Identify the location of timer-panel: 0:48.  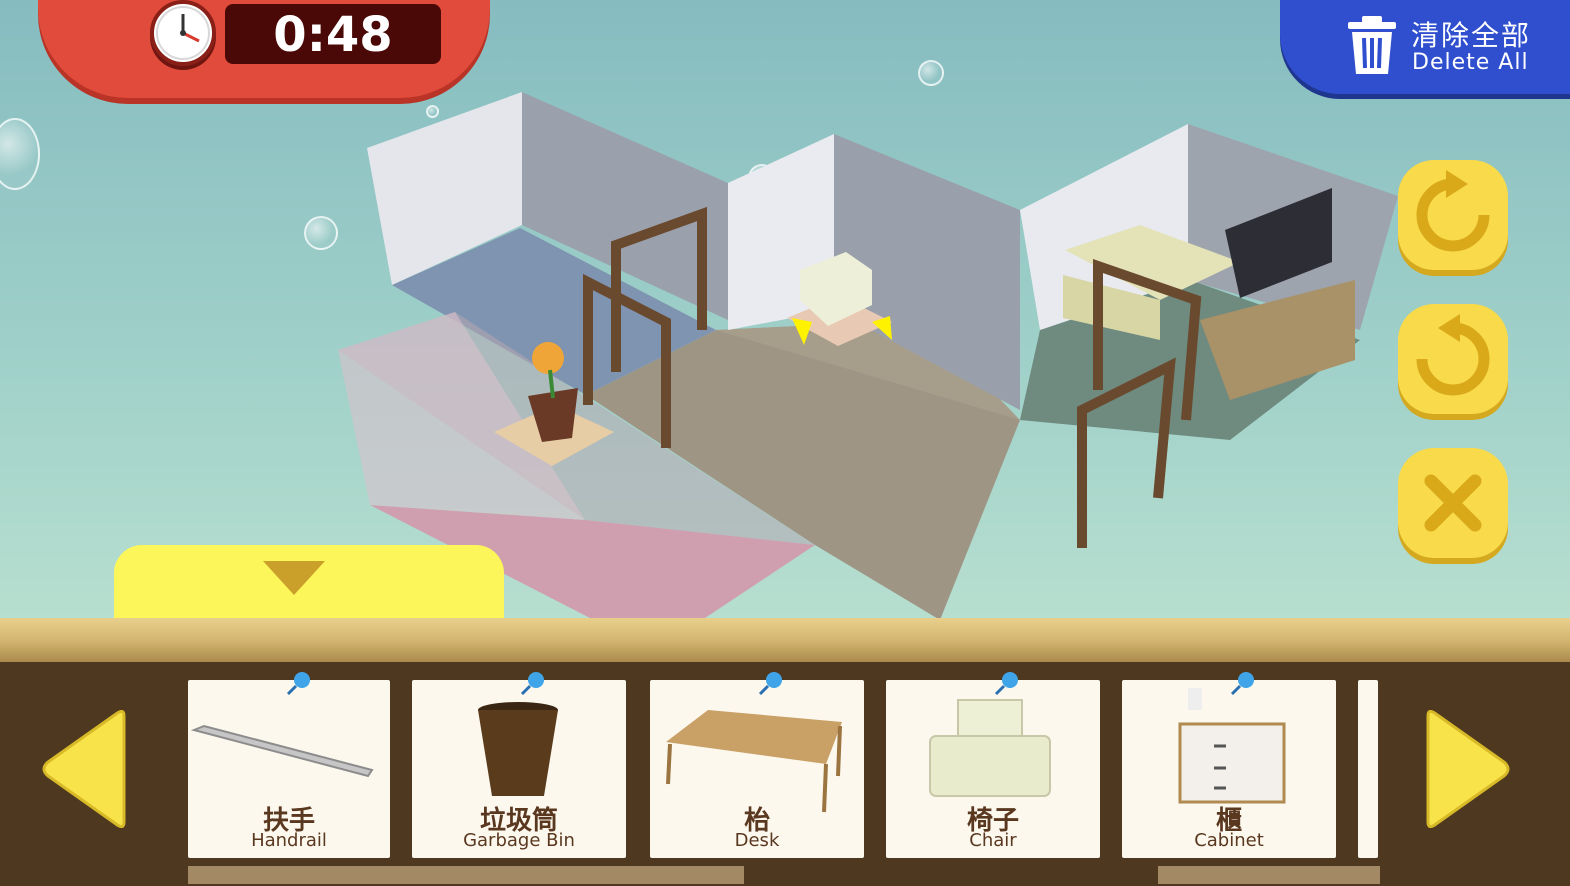
(264, 49).